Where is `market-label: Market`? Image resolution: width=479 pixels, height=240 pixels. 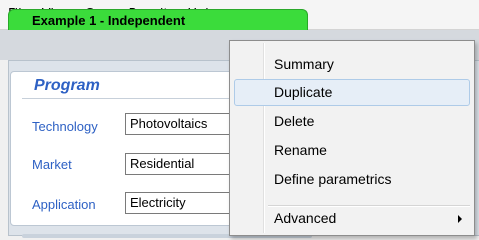 market-label: Market is located at coordinates (52, 164).